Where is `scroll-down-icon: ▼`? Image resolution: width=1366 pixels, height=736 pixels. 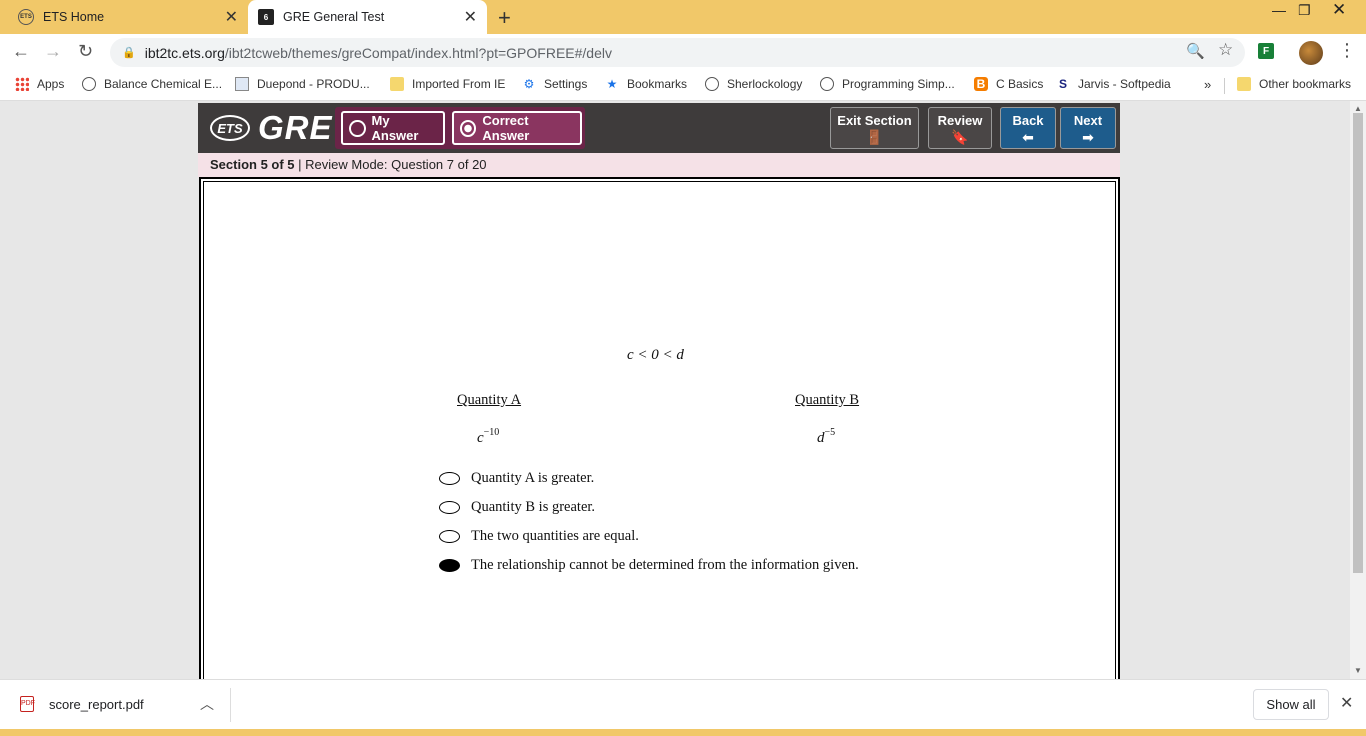
scroll-down-icon: ▼ is located at coordinates (1358, 670).